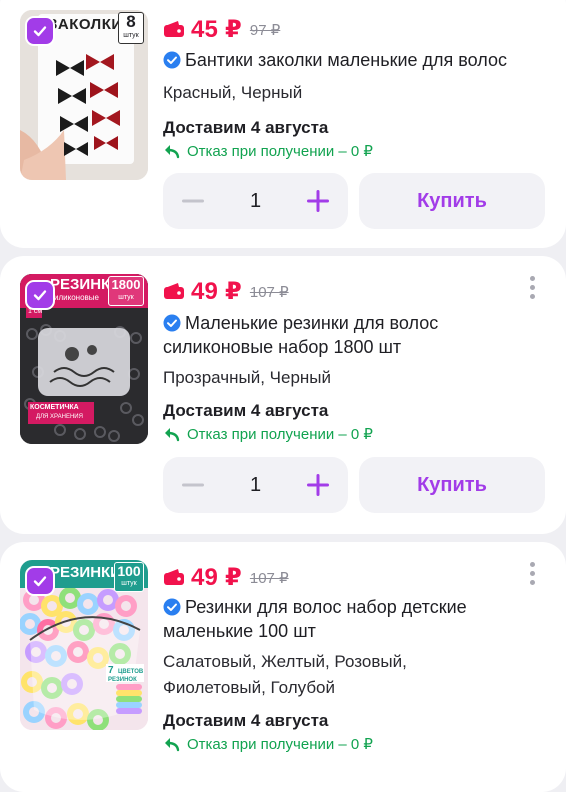  Describe the element at coordinates (74, 297) in the screenshot. I see `image-subcaption: силиконовые` at that location.